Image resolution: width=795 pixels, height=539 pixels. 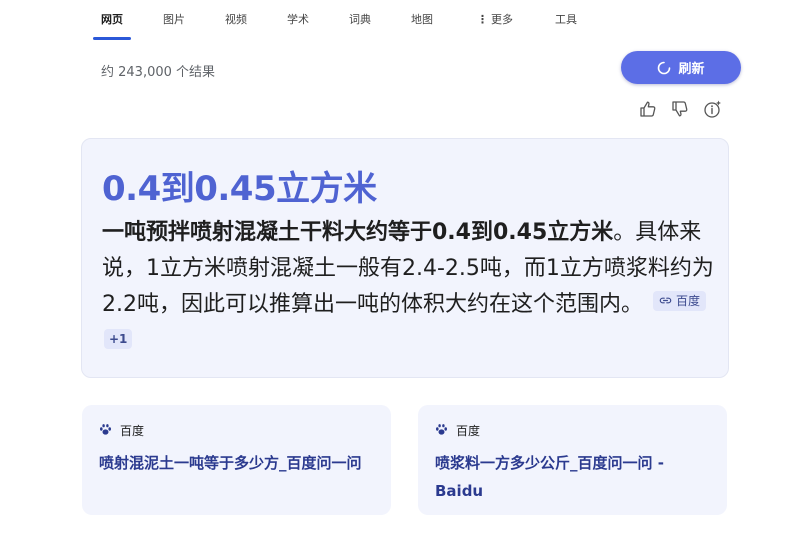 What do you see at coordinates (688, 300) in the screenshot?
I see `source-chip-label: 百度` at bounding box center [688, 300].